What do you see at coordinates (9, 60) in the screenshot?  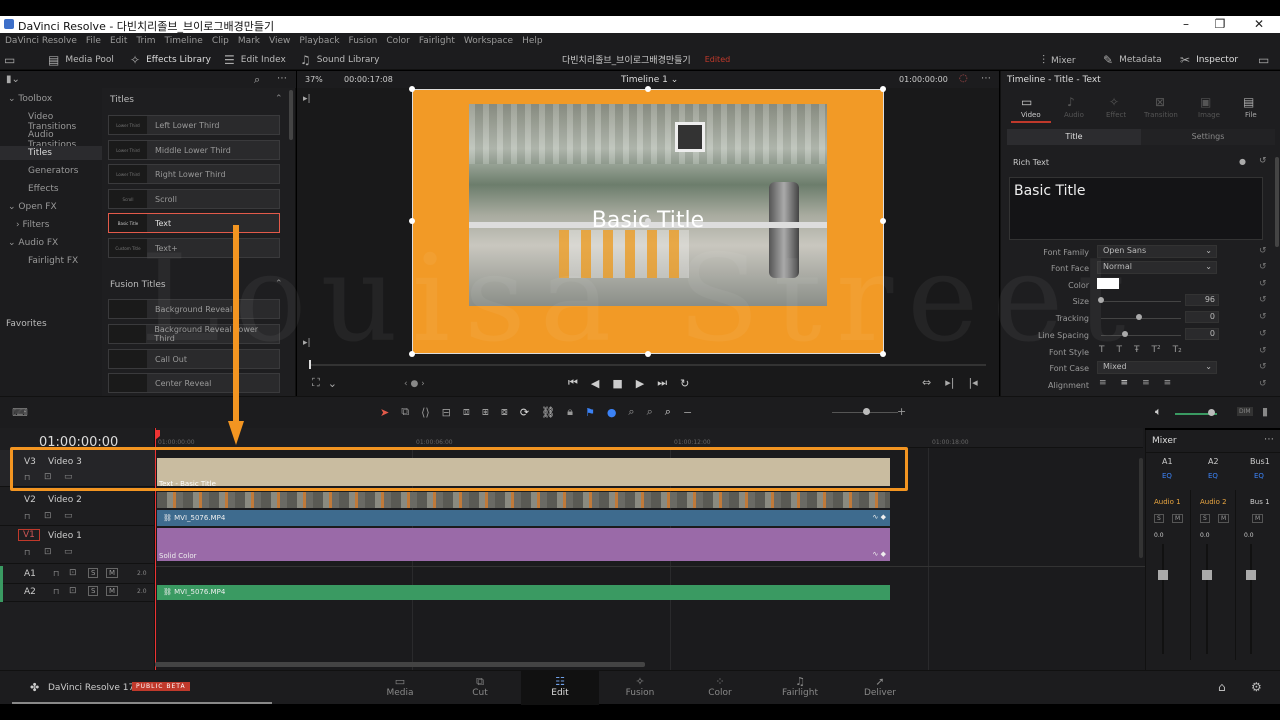 I see `panel-toggle-button: ▭` at bounding box center [9, 60].